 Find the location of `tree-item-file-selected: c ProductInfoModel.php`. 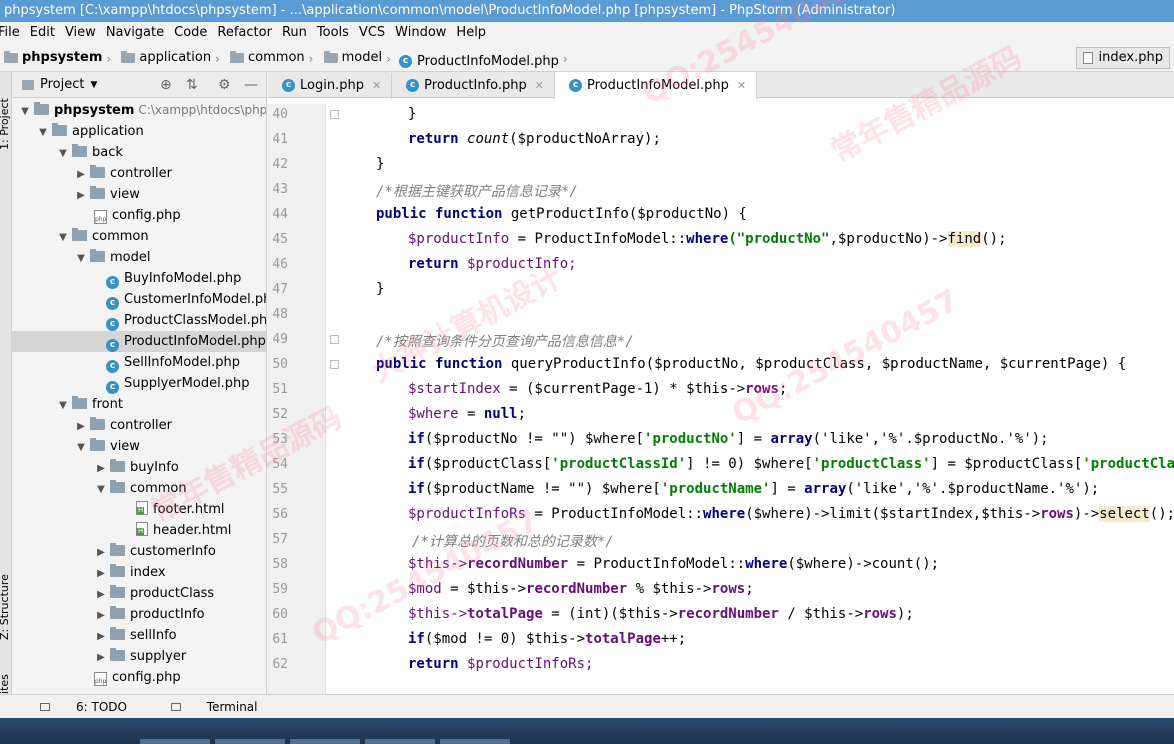

tree-item-file-selected: c ProductInfoModel.php is located at coordinates (139, 341).